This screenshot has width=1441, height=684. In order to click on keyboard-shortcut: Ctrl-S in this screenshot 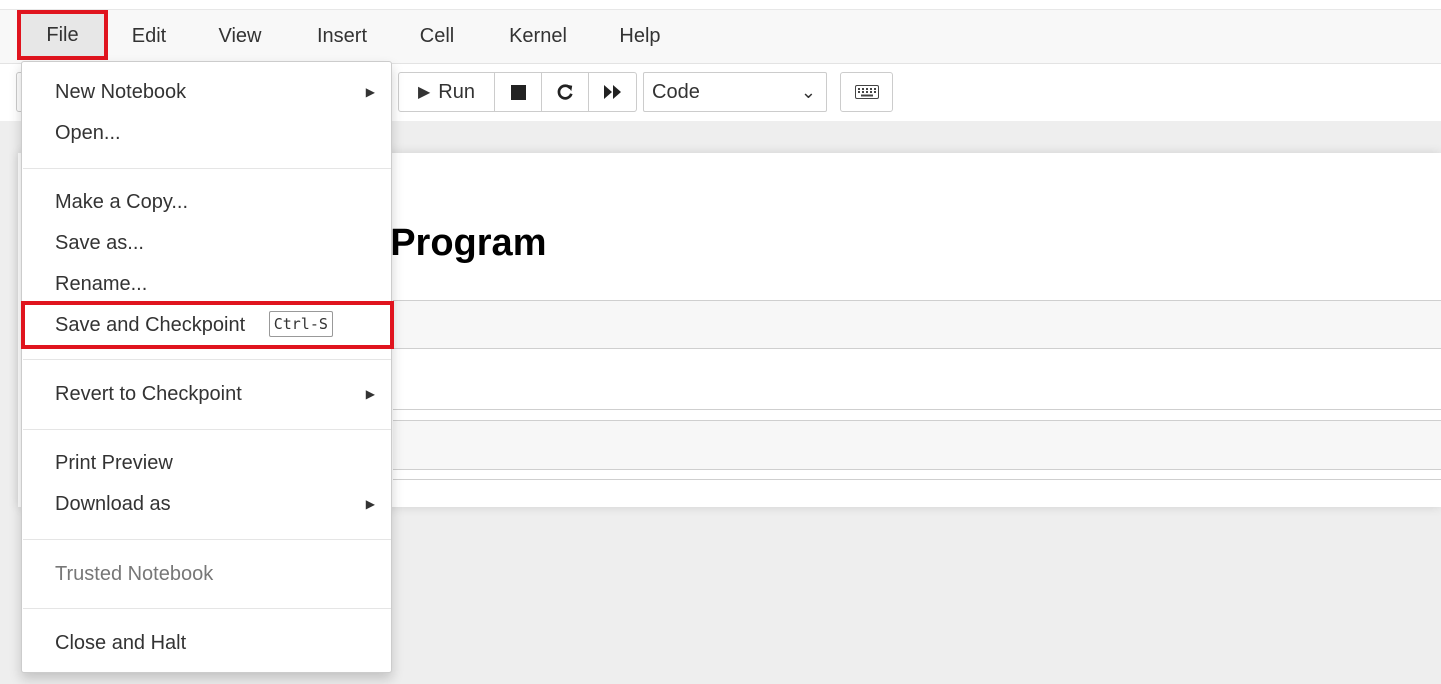, I will do `click(300, 323)`.